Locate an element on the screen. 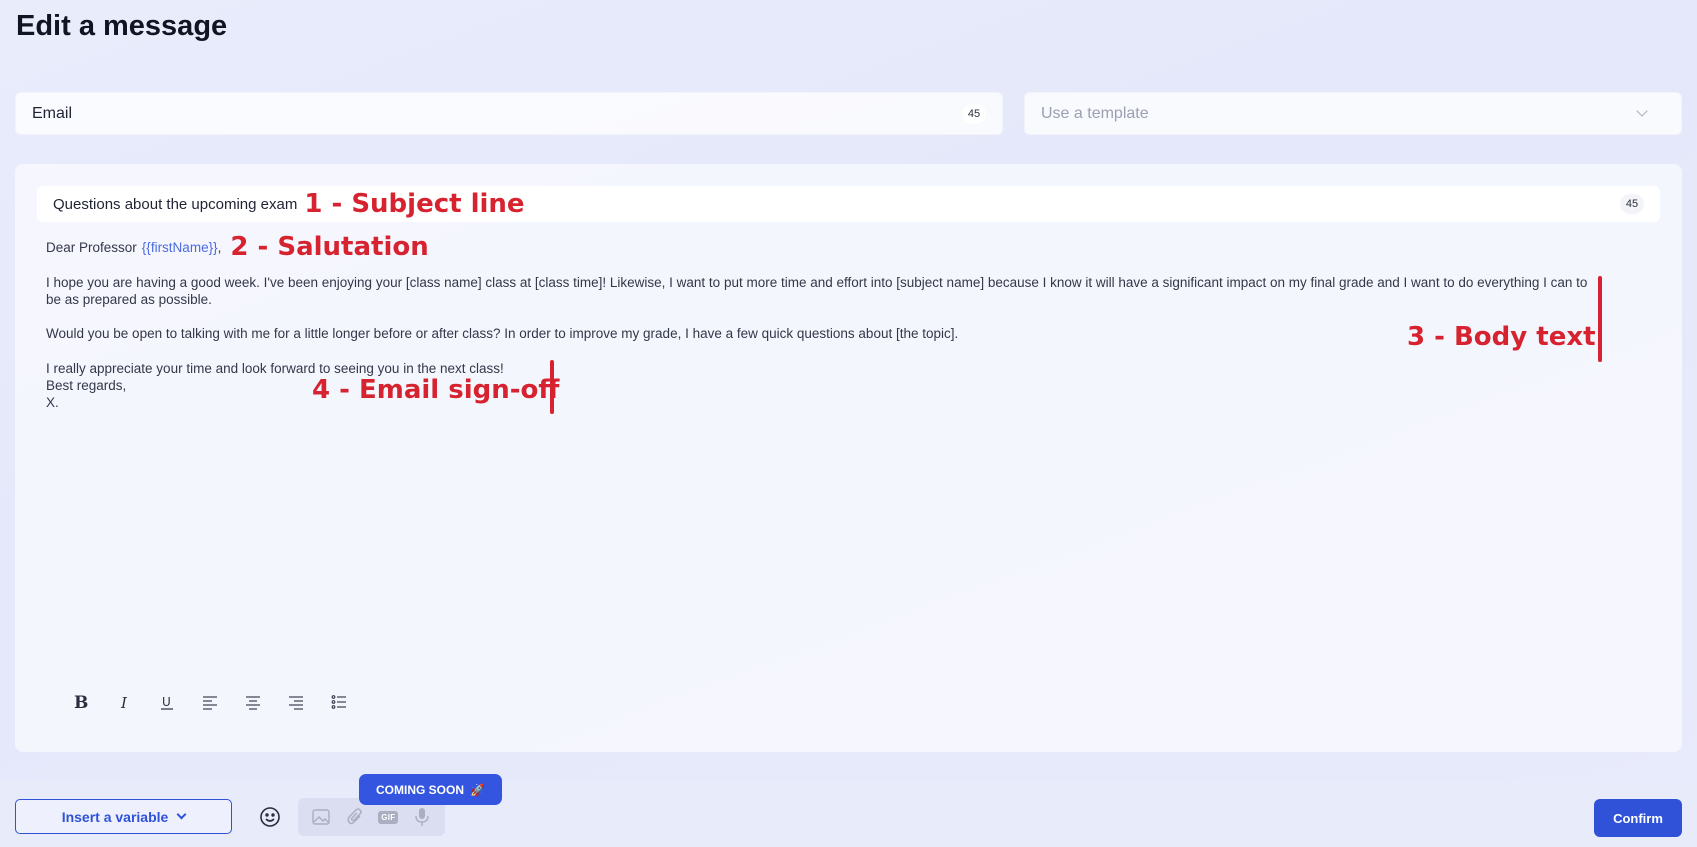  bold-icon: B is located at coordinates (80, 702).